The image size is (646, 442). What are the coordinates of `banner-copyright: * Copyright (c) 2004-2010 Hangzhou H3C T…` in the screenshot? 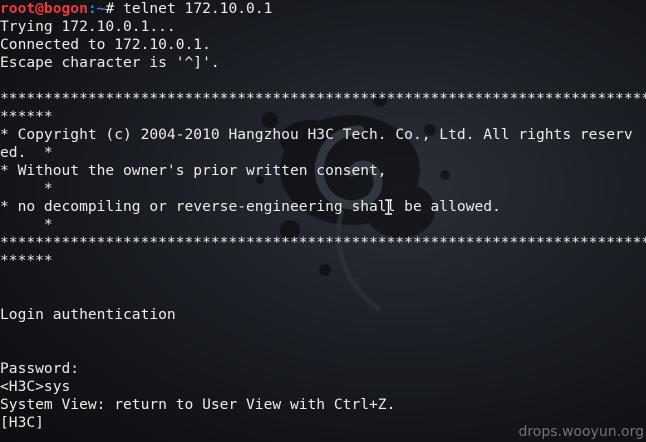 It's located at (316, 134).